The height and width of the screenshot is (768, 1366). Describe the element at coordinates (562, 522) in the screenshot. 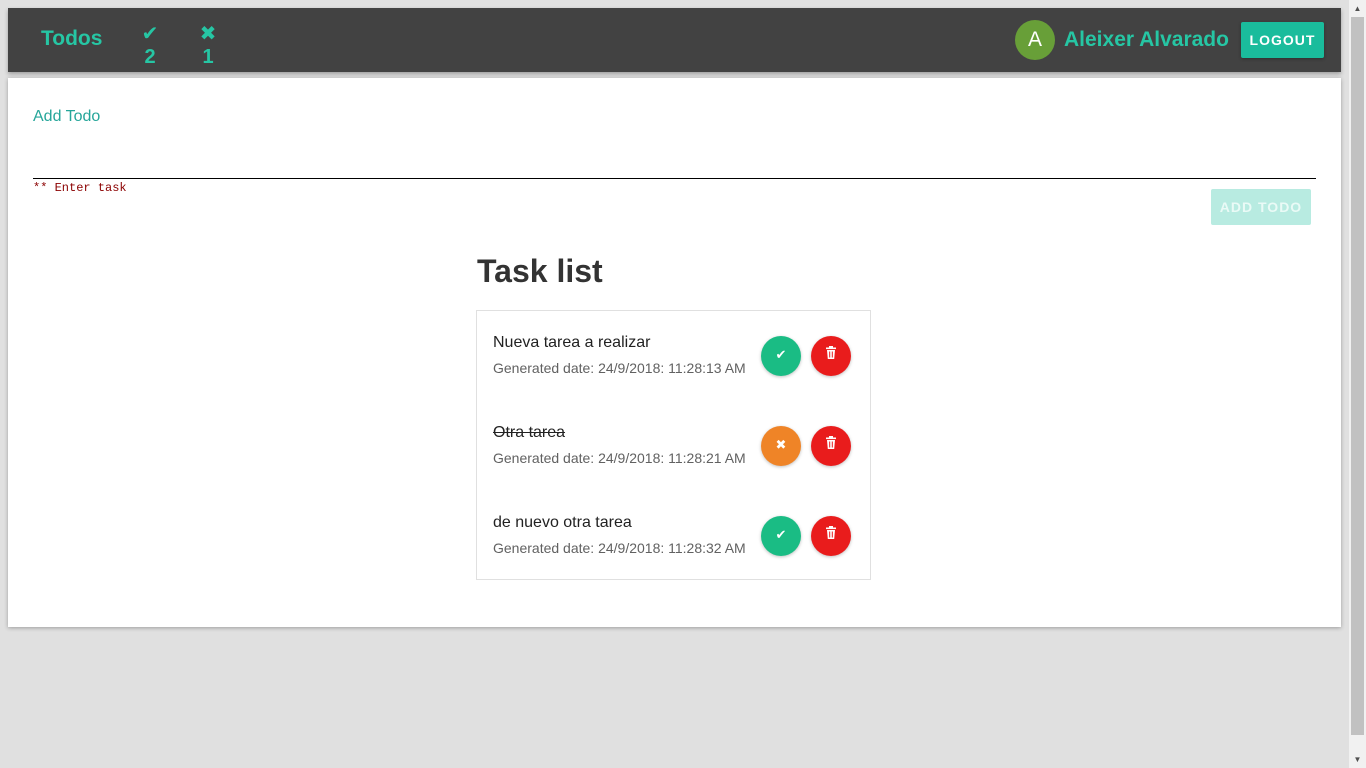

I see `task-name: de nuevo otra tarea` at that location.